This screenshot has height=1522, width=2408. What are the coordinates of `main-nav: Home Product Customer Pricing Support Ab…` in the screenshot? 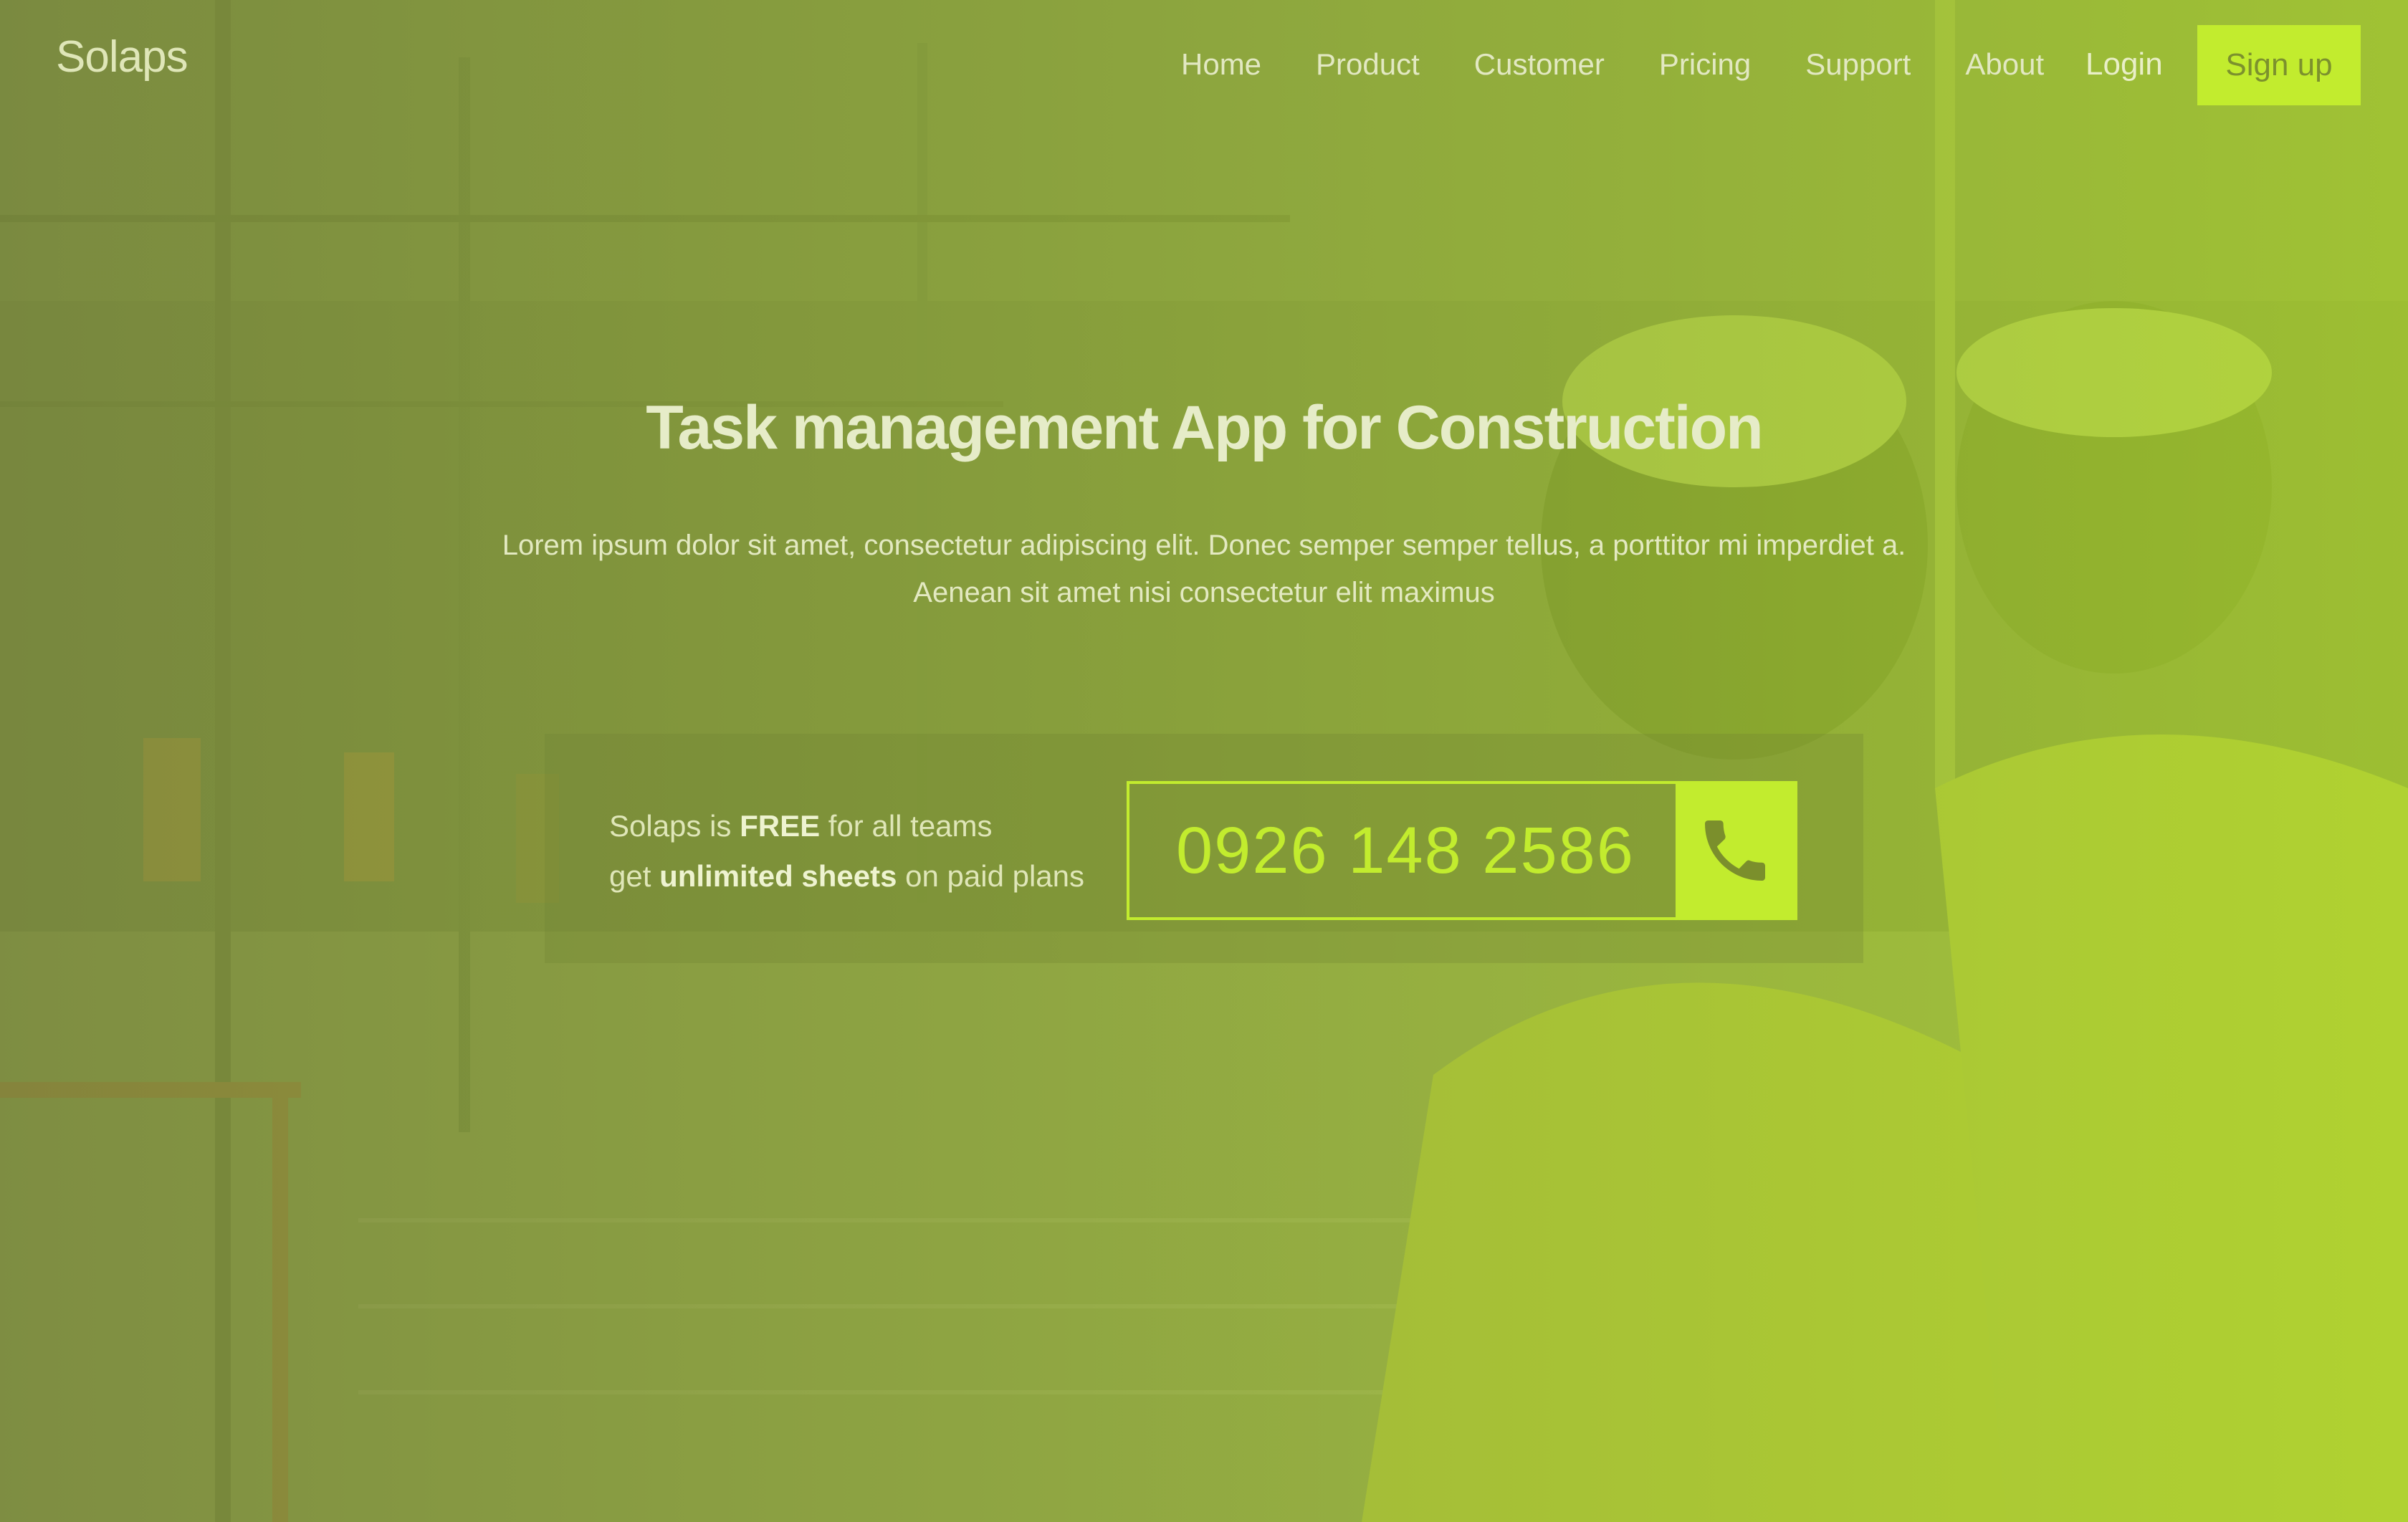 It's located at (1639, 65).